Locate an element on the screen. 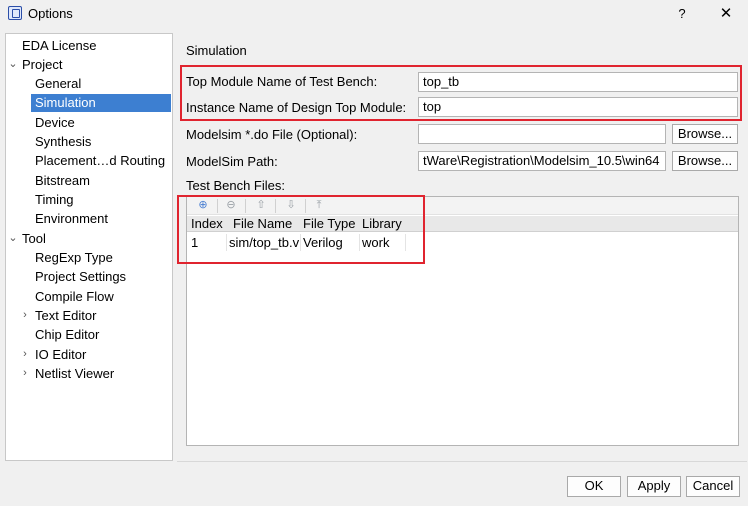 The height and width of the screenshot is (506, 748). column-header-index: Index is located at coordinates (207, 224).